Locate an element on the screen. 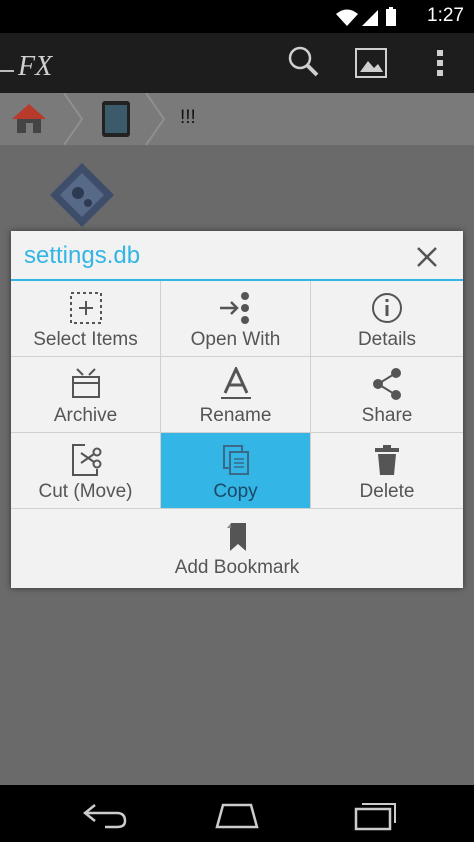 The image size is (474, 842). fx-logo-icon: FX is located at coordinates (33, 63).